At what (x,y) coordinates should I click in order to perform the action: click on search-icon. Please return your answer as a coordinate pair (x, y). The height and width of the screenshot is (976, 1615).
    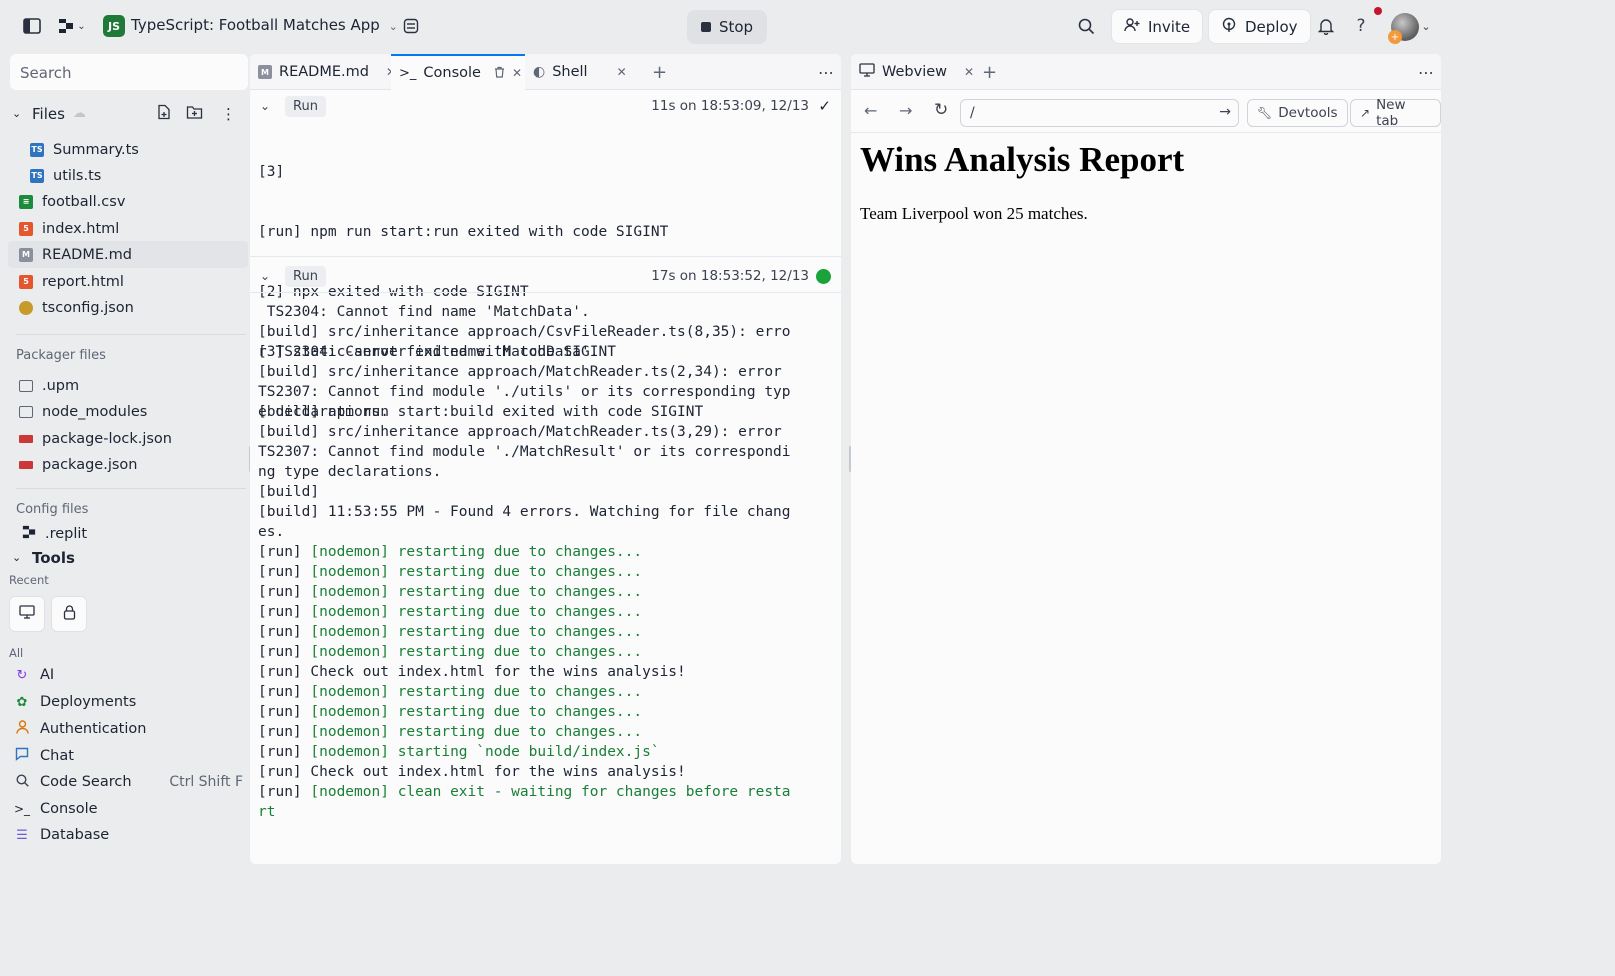
    Looking at the image, I should click on (1086, 26).